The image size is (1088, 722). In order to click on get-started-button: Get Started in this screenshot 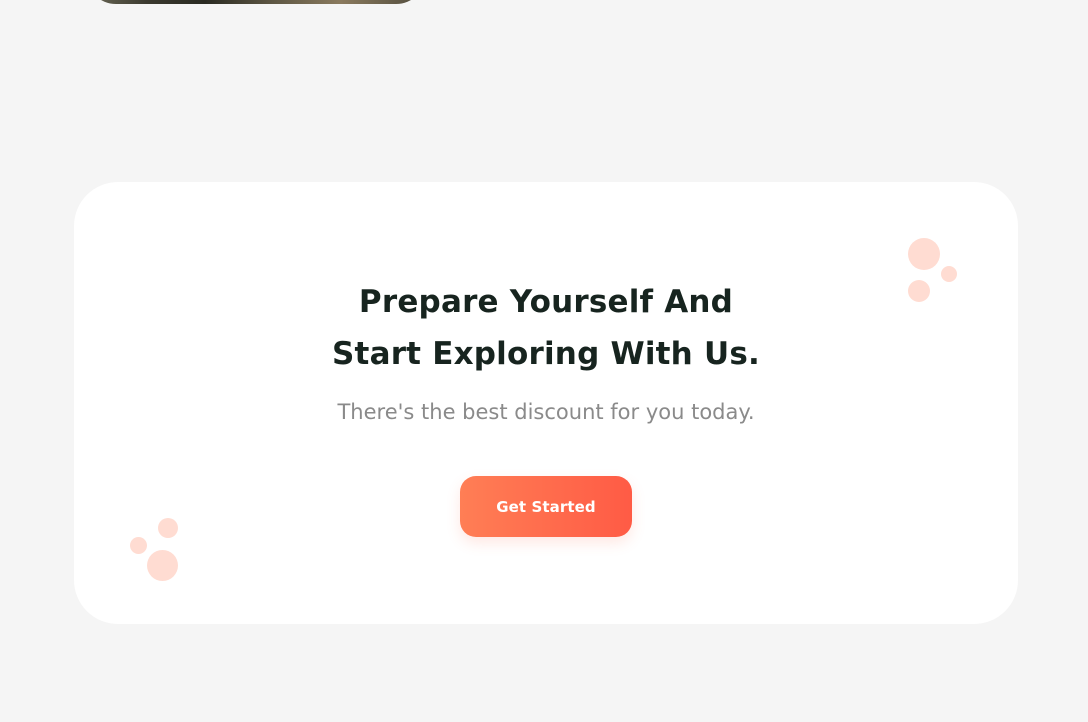, I will do `click(546, 506)`.